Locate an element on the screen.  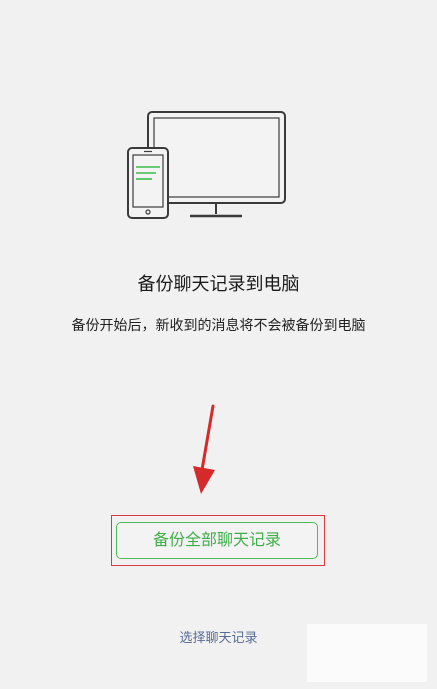
backup-all-button: 备份全部聊天记录 is located at coordinates (217, 540).